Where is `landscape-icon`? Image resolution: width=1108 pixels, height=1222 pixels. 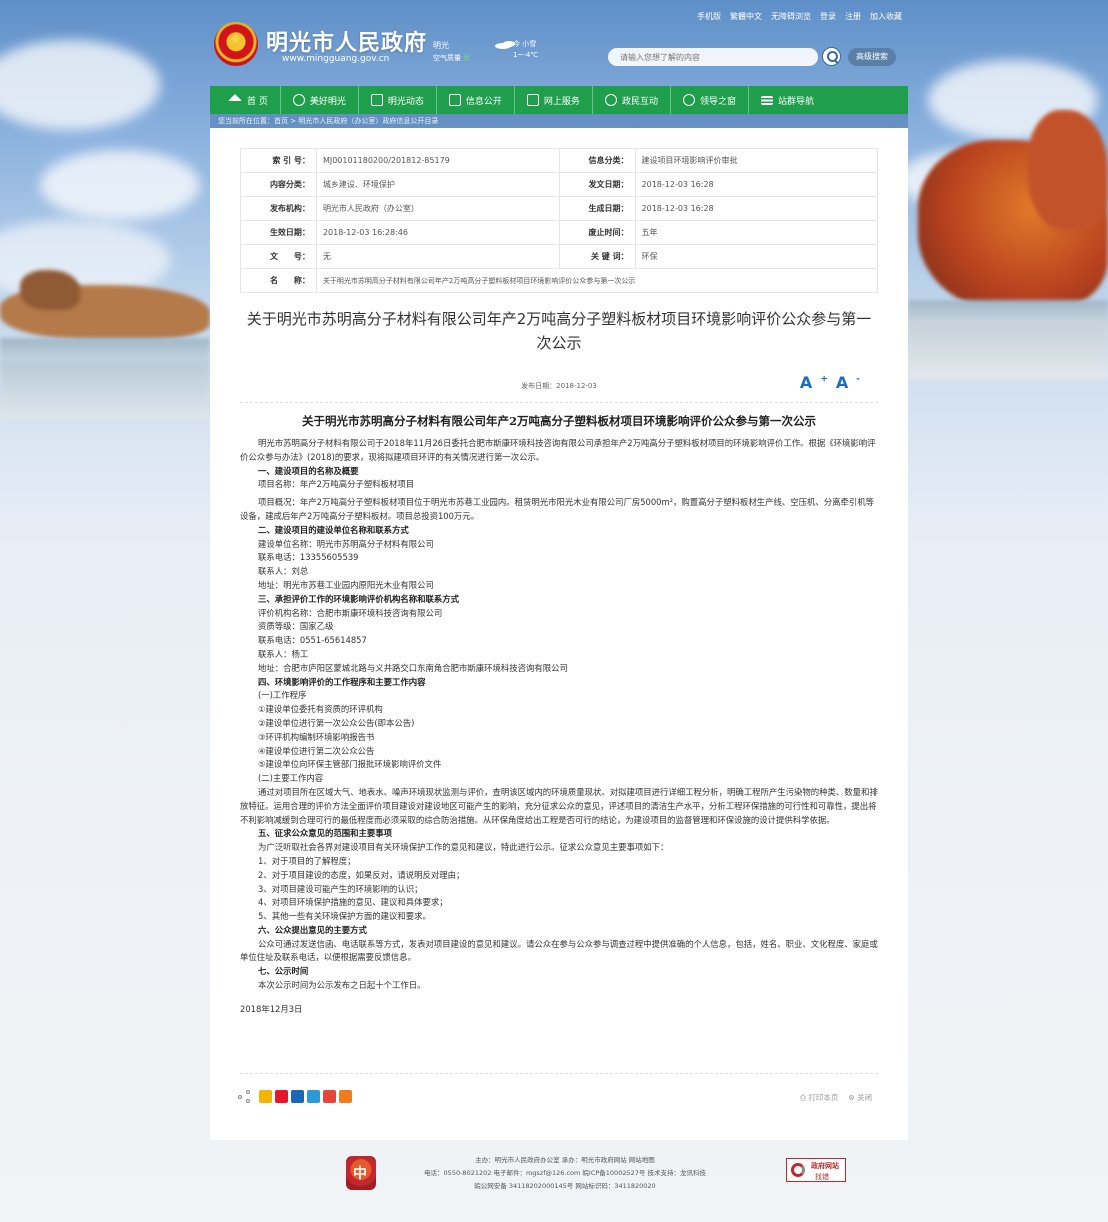
landscape-icon is located at coordinates (298, 100).